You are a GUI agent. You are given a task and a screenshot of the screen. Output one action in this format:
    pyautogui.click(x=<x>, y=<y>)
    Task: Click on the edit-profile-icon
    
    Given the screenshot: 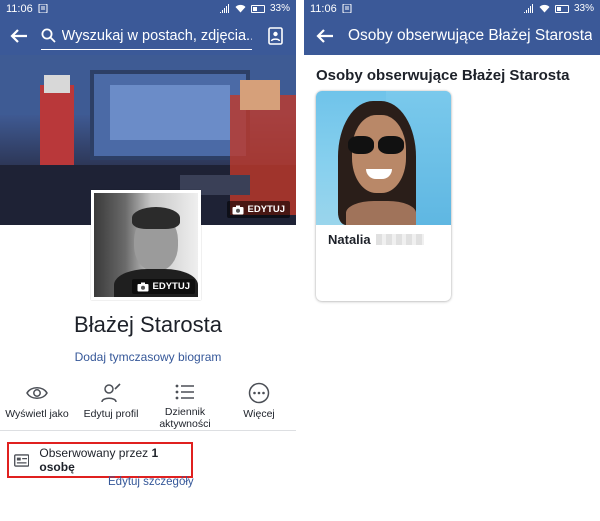 What is the action you would take?
    pyautogui.click(x=111, y=393)
    